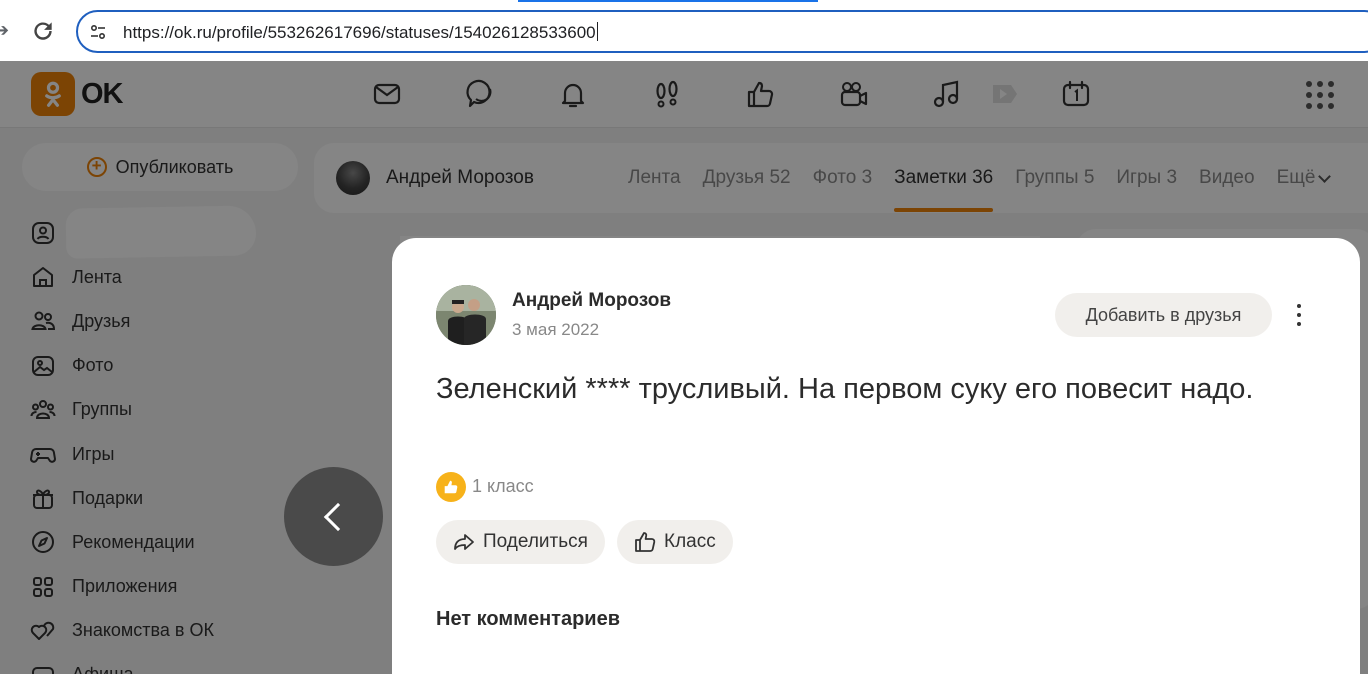  I want to click on class-button: Класс, so click(675, 542).